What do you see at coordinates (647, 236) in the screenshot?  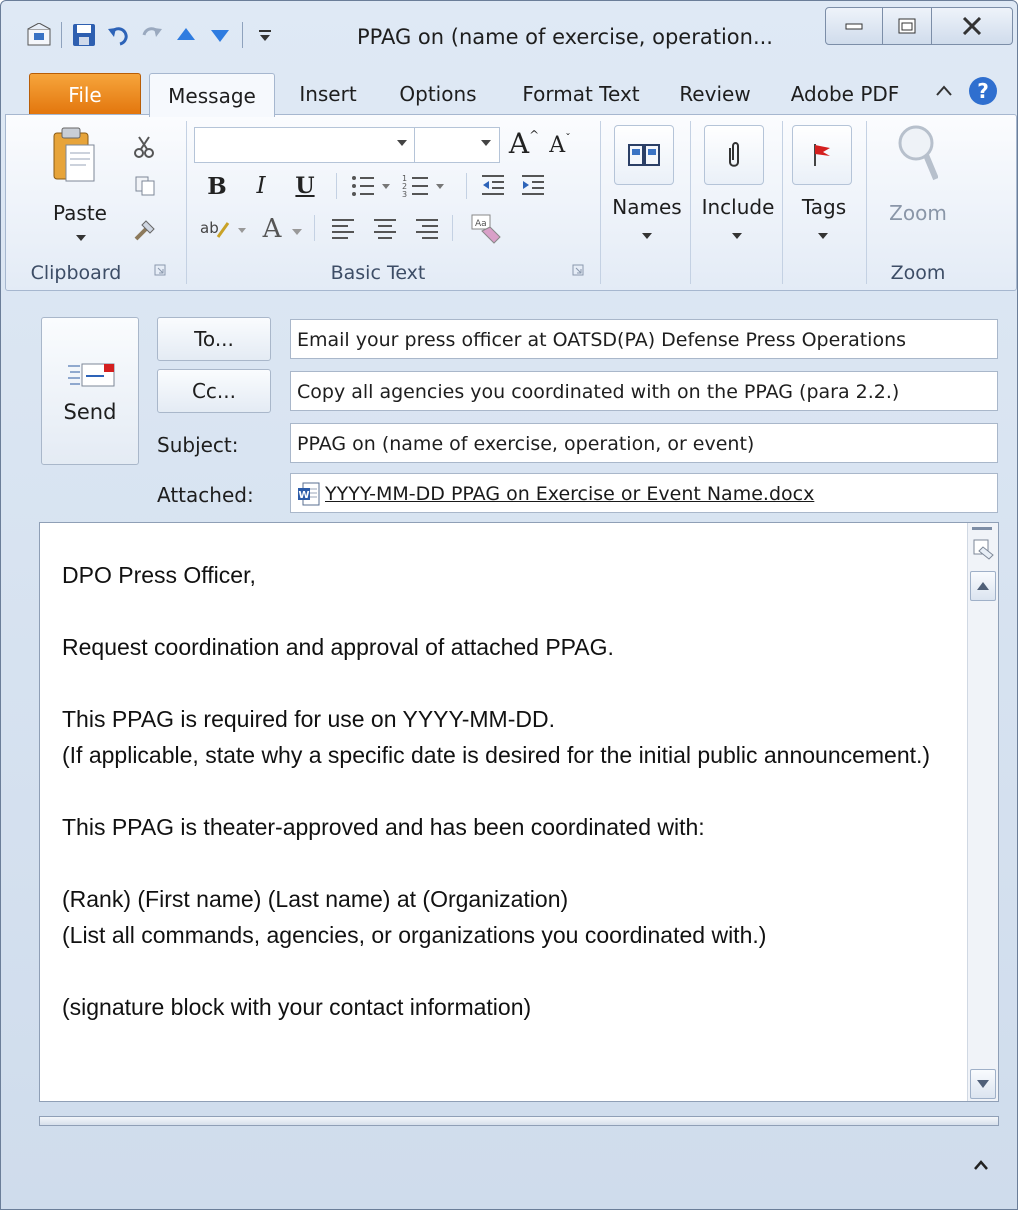 I see `names-dropdown-icon` at bounding box center [647, 236].